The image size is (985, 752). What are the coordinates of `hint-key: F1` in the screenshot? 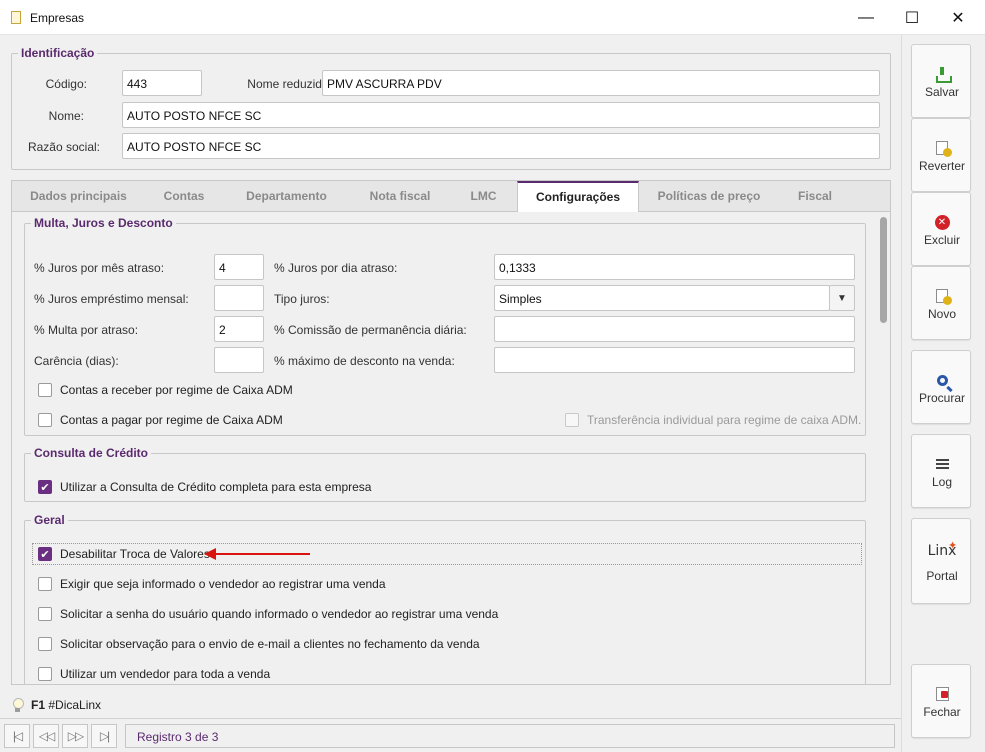 It's located at (38, 705).